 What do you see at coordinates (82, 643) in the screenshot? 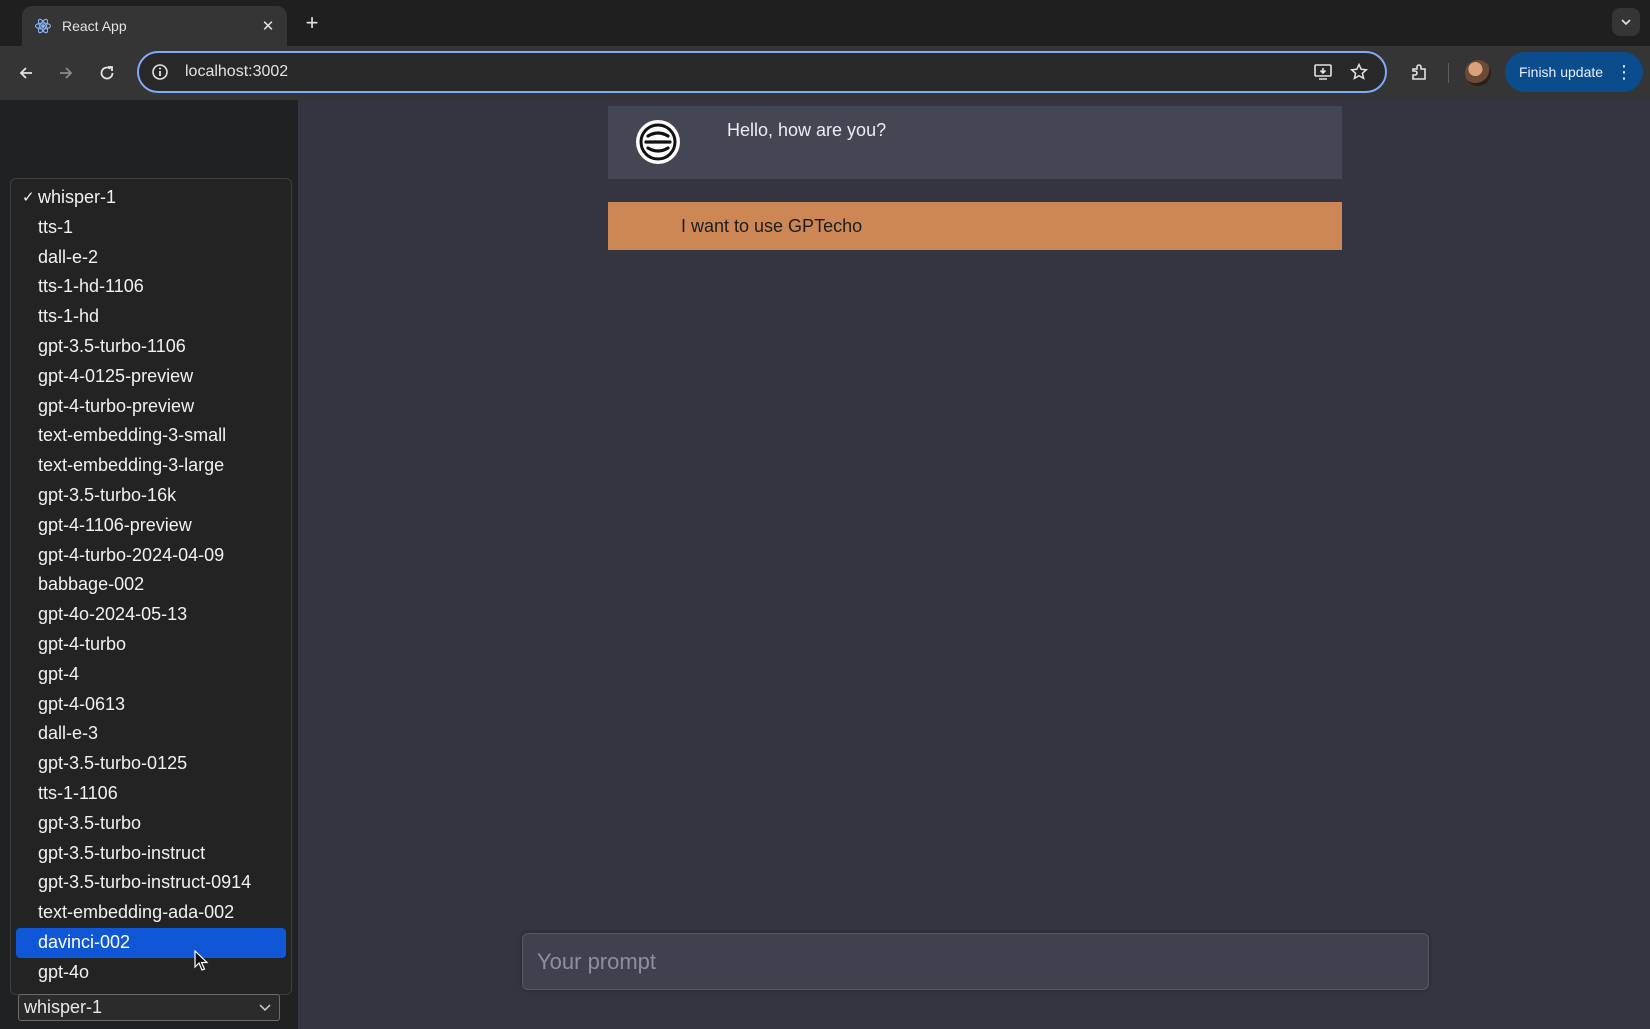
I see `model-option-label: gpt-4-turbo` at bounding box center [82, 643].